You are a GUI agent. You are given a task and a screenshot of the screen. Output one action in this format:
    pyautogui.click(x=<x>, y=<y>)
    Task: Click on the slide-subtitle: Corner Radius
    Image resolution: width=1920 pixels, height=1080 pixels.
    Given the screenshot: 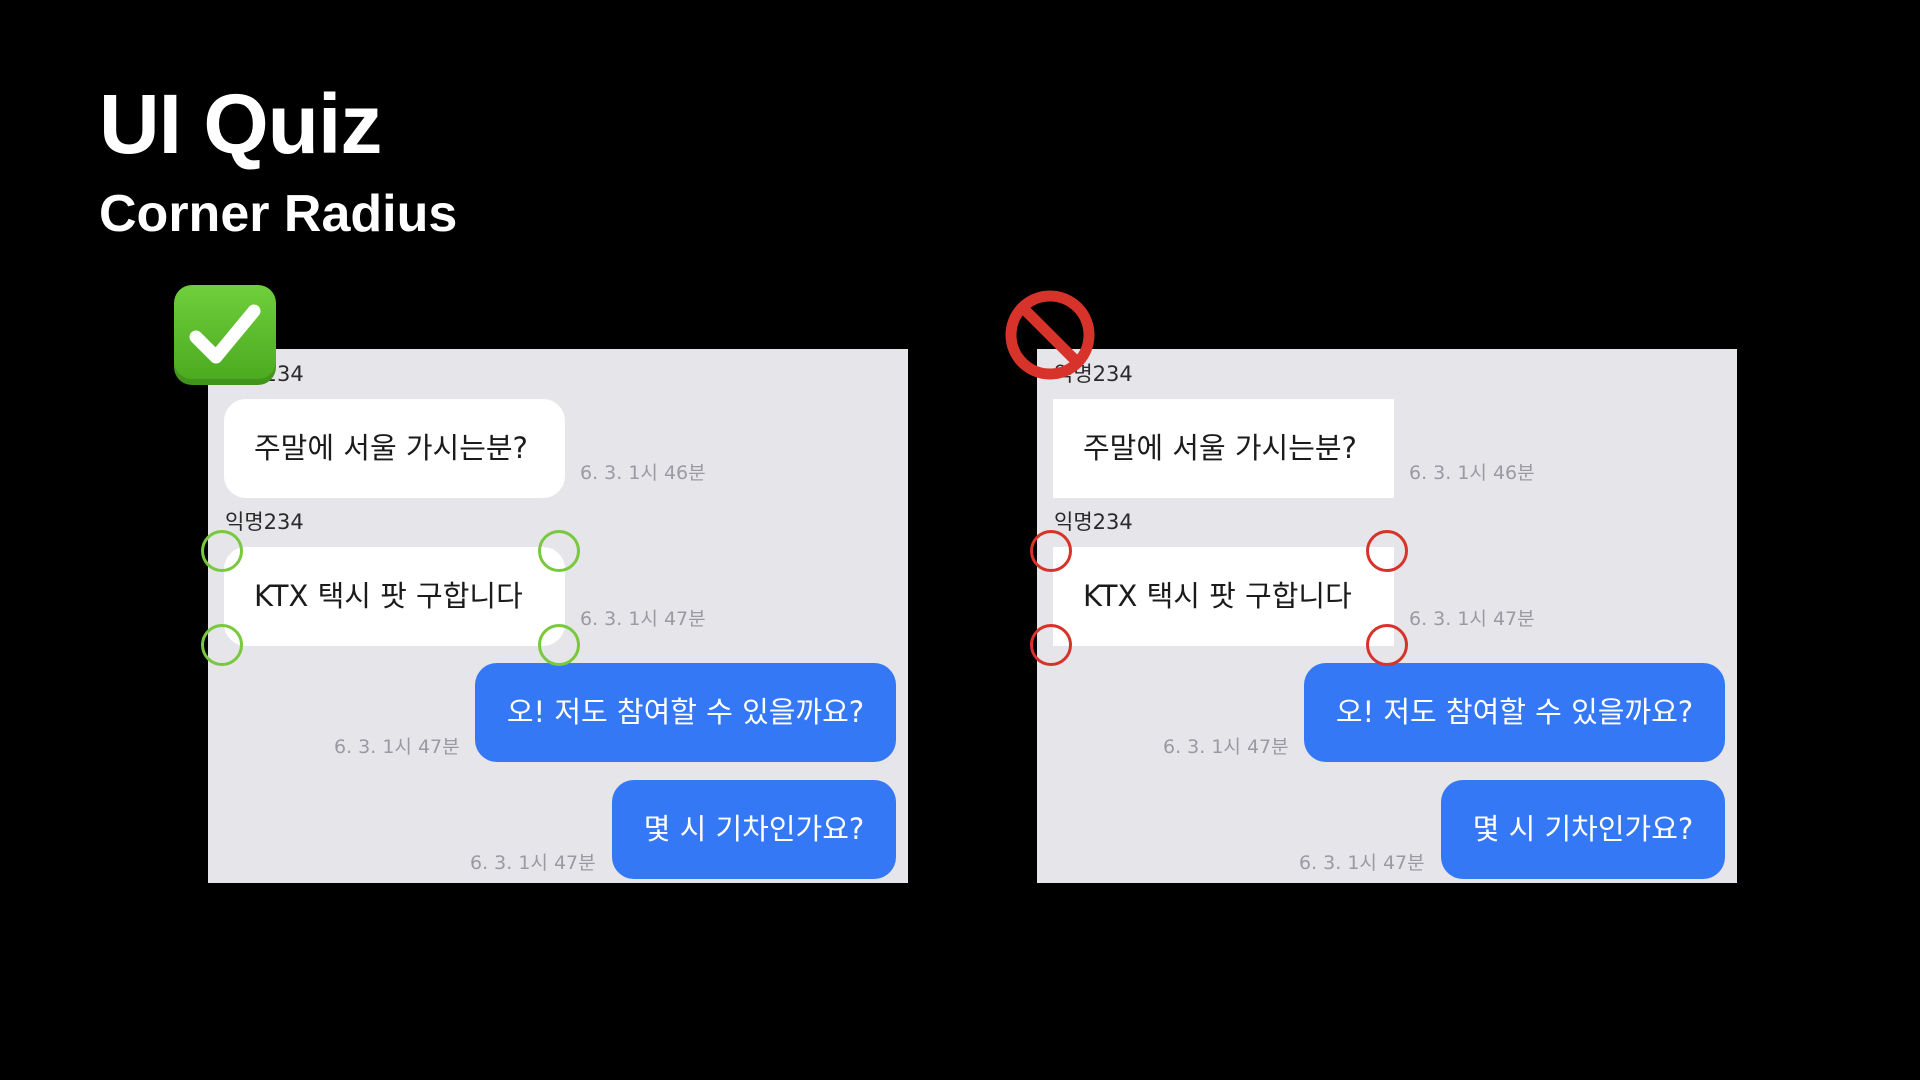 What is the action you would take?
    pyautogui.click(x=278, y=214)
    